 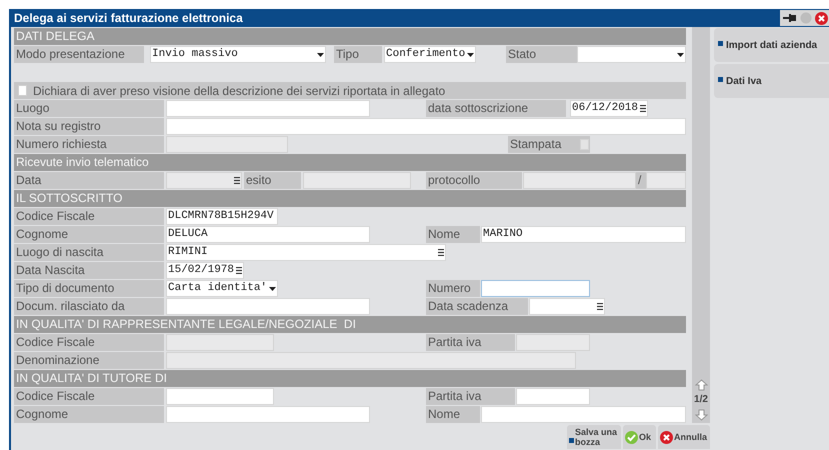 What do you see at coordinates (641, 180) in the screenshot?
I see `field-label: /` at bounding box center [641, 180].